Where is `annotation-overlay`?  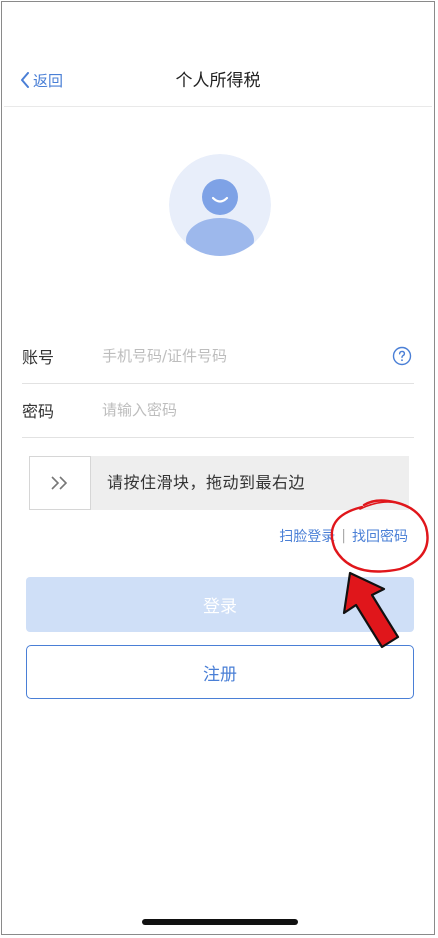 annotation-overlay is located at coordinates (379, 574).